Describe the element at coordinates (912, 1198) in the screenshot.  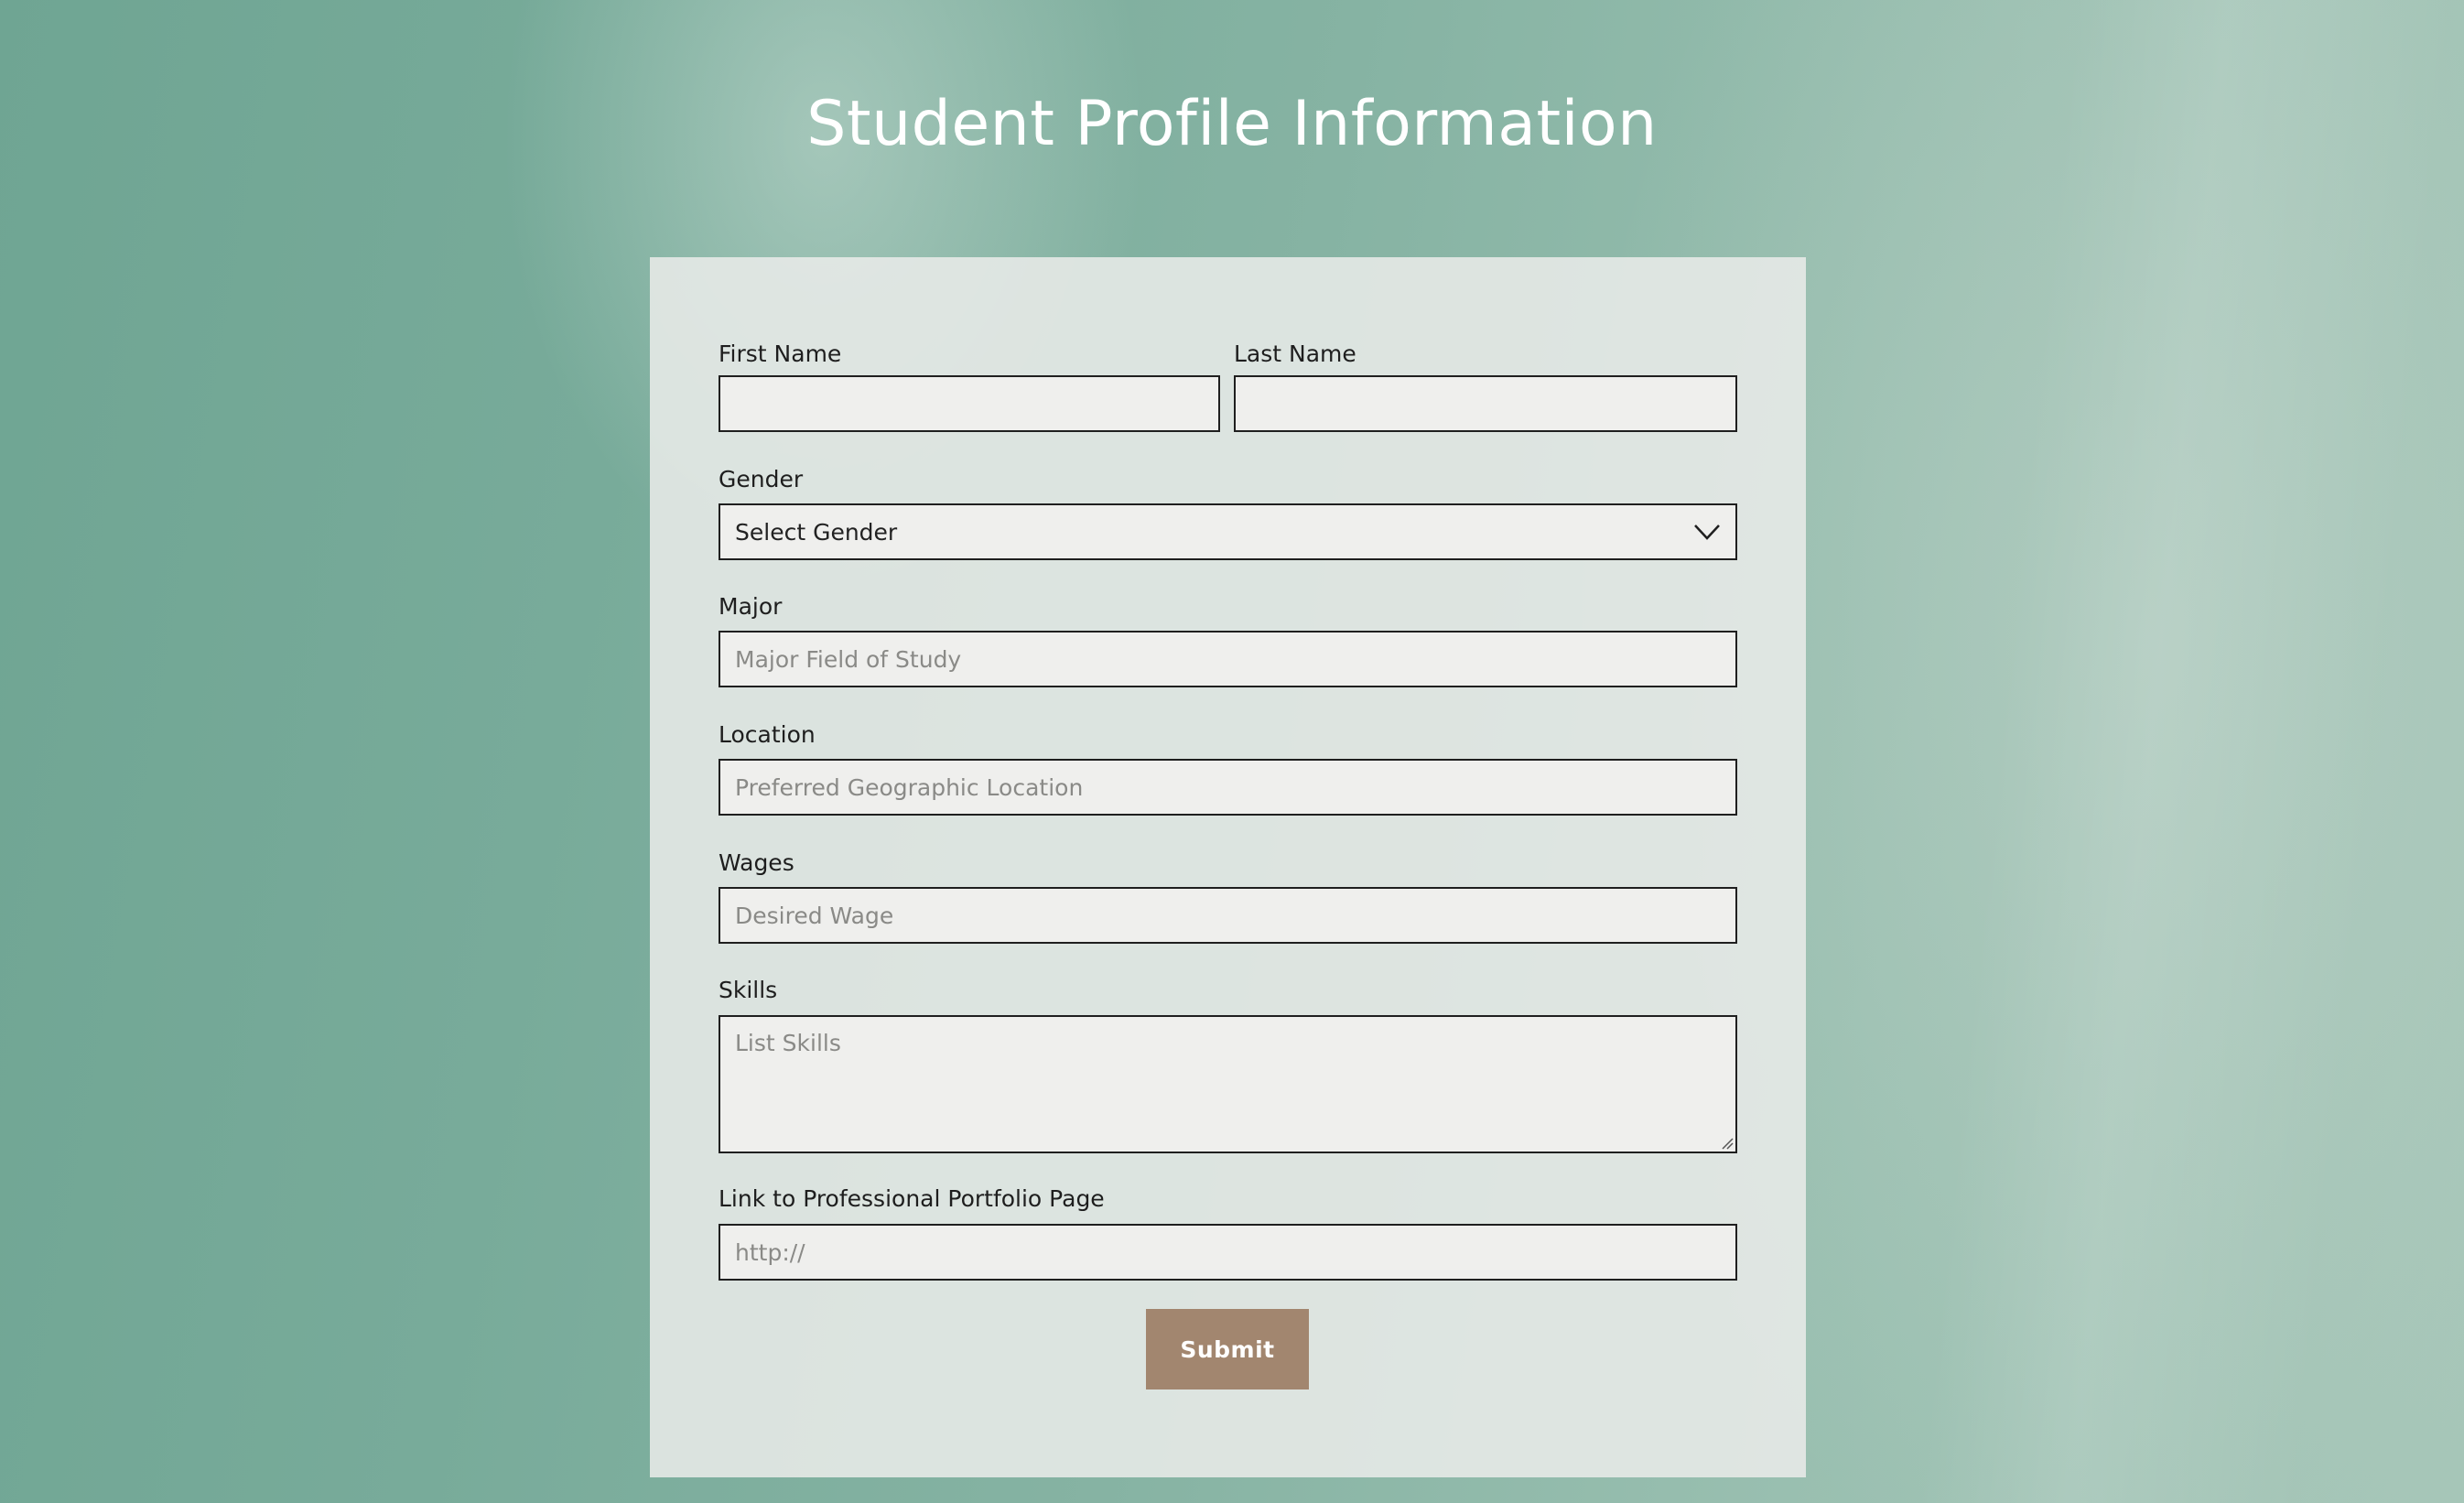
I see `portfolio-label: Link to Professional Portfolio Page` at that location.